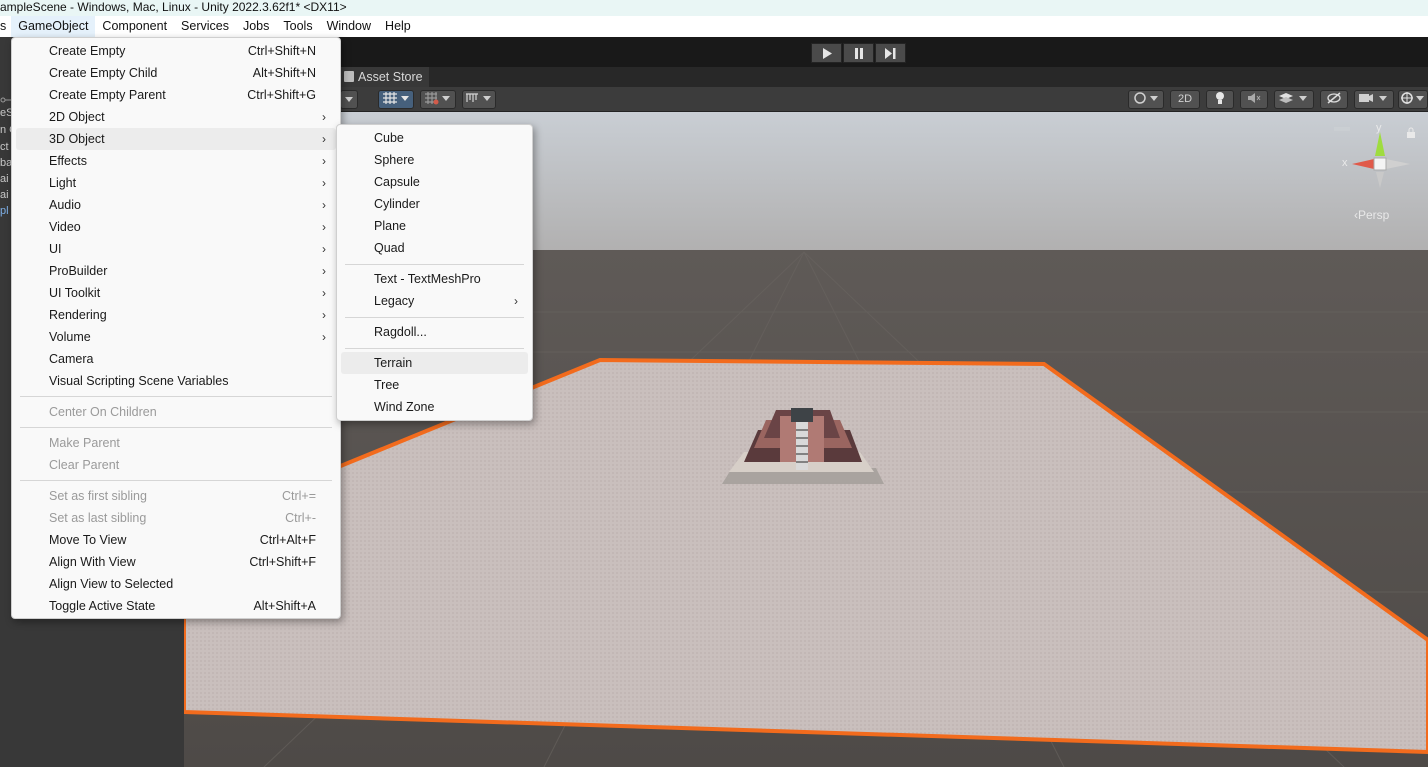 Image resolution: width=1428 pixels, height=767 pixels. What do you see at coordinates (434, 385) in the screenshot?
I see `menu-item-tree: Tree` at bounding box center [434, 385].